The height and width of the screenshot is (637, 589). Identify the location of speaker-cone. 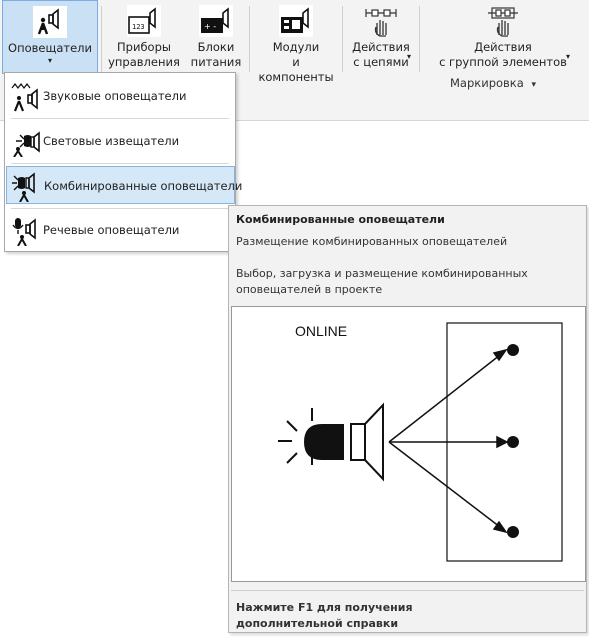
(374, 442).